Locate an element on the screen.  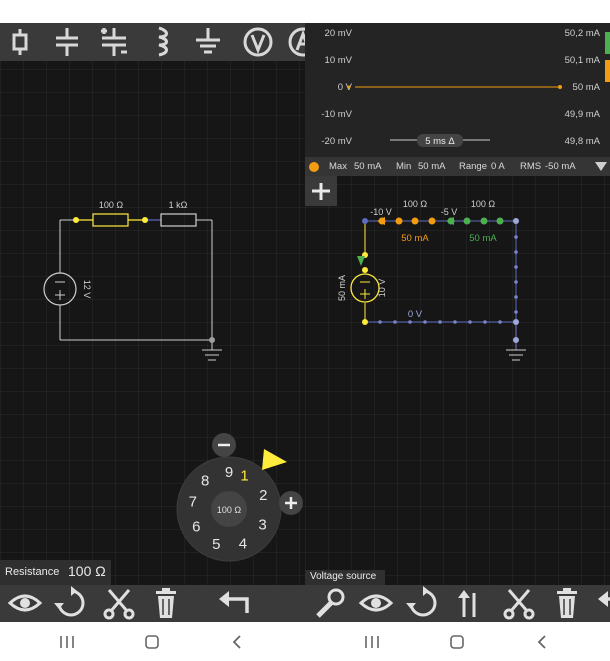
source-current-arrow-icon is located at coordinates (361, 261).